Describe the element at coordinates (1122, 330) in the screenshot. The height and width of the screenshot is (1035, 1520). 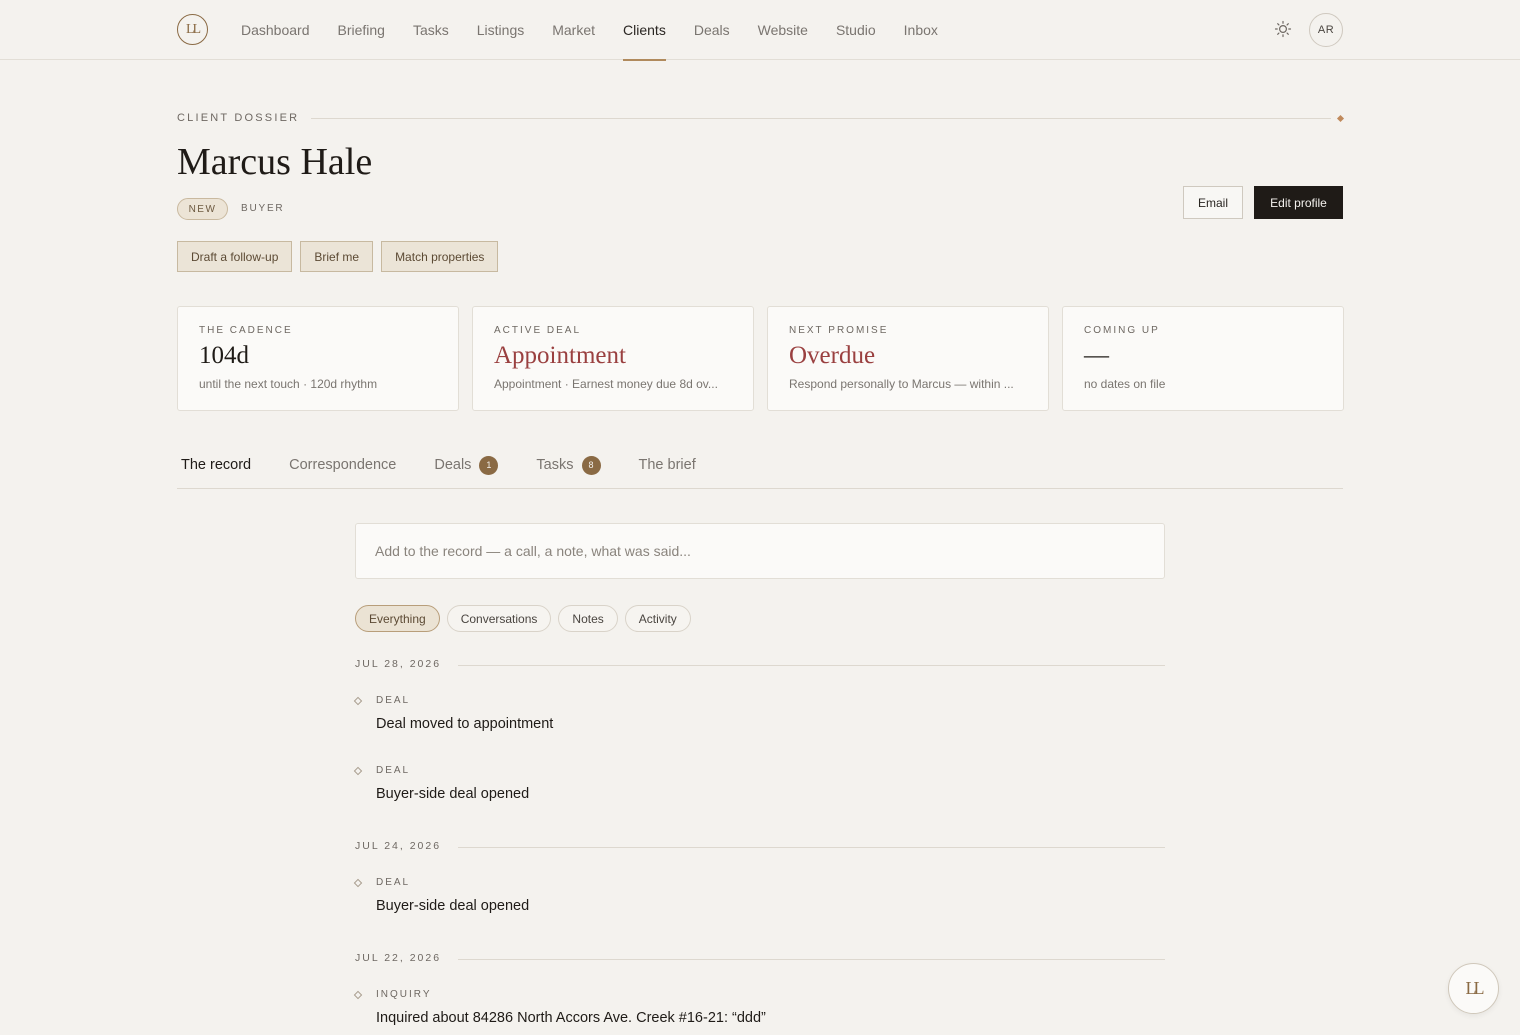
I see `card-label: COMING UP` at that location.